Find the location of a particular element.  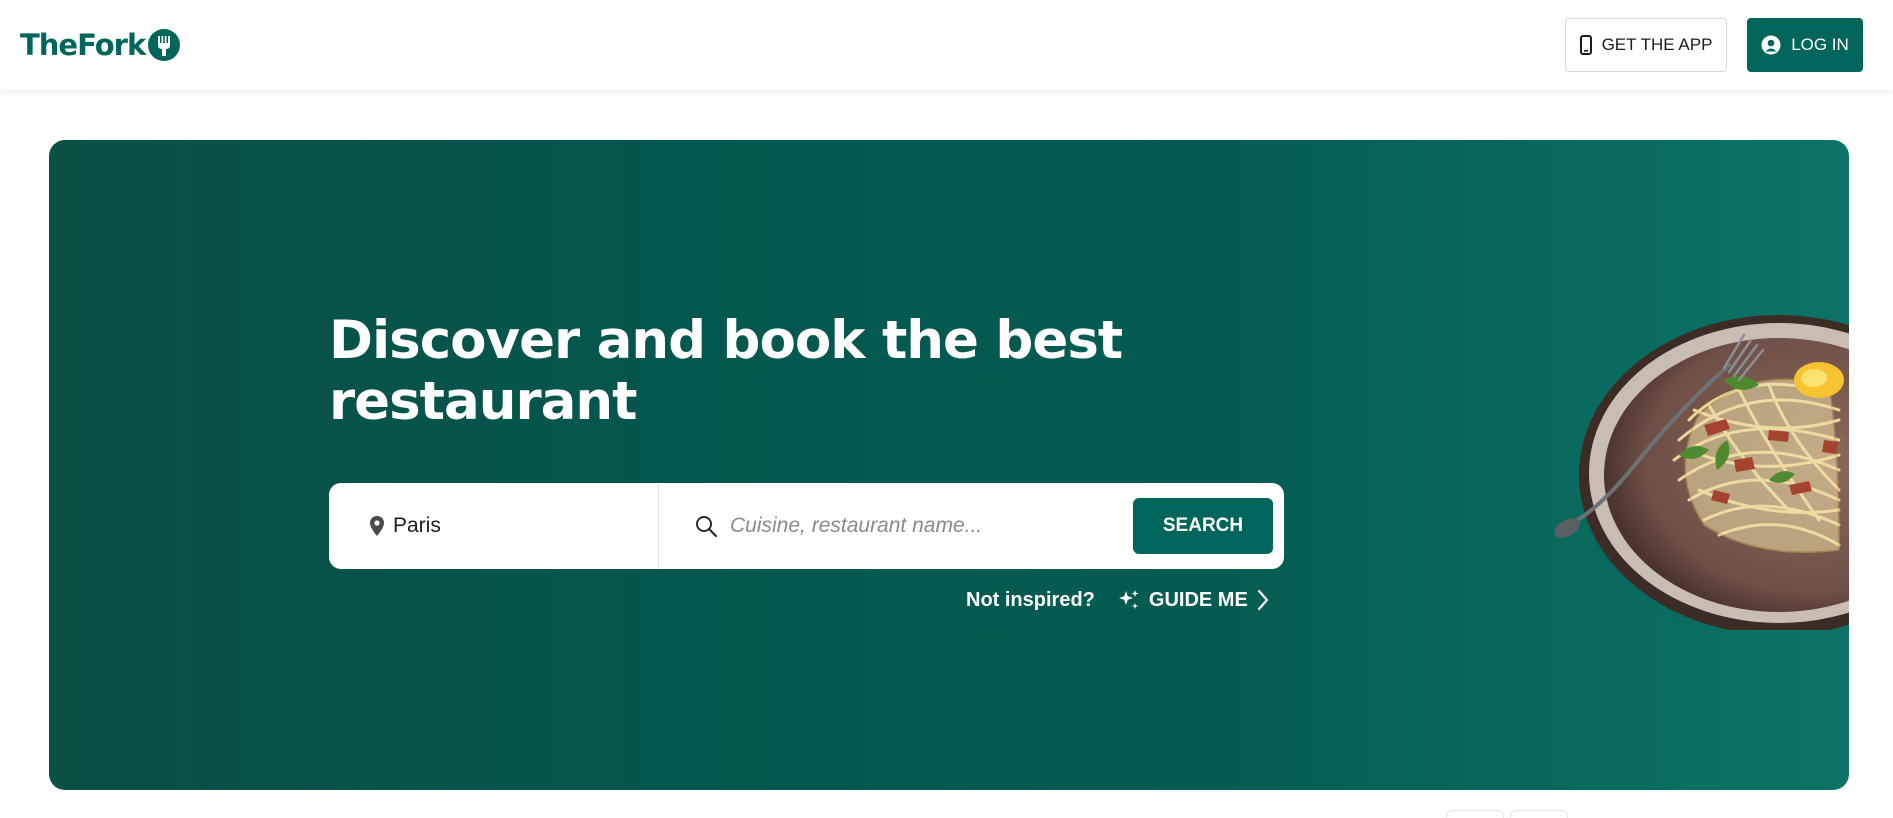

footer-tab-left is located at coordinates (1475, 814).